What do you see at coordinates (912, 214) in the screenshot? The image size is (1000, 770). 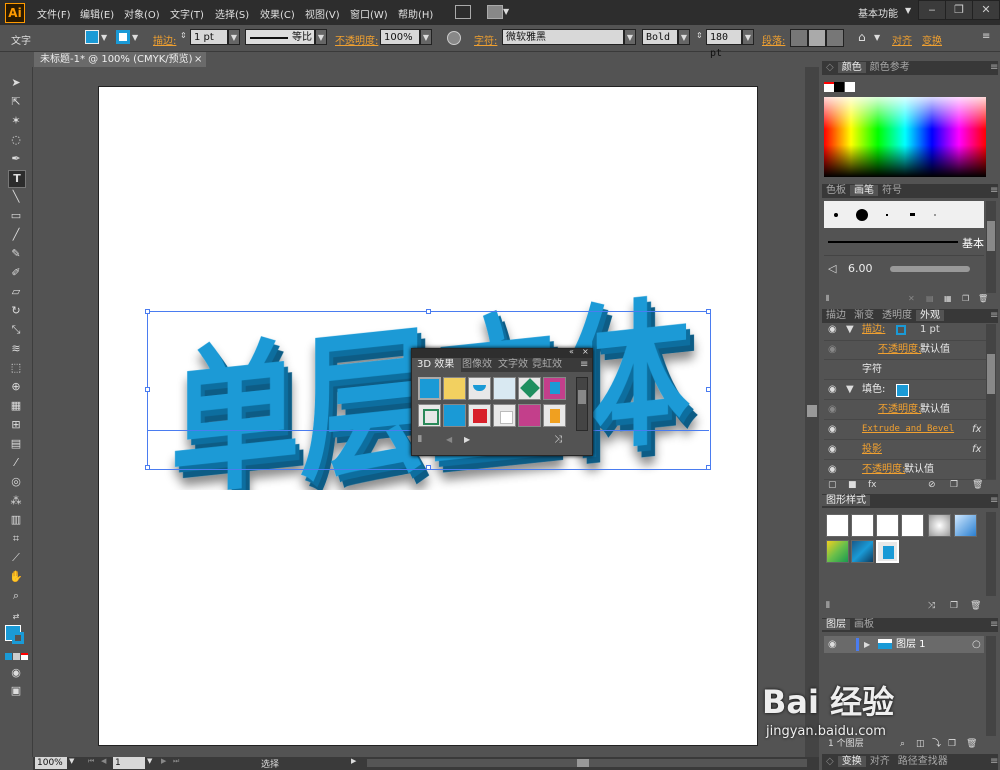 I see `brush-calligraphic` at bounding box center [912, 214].